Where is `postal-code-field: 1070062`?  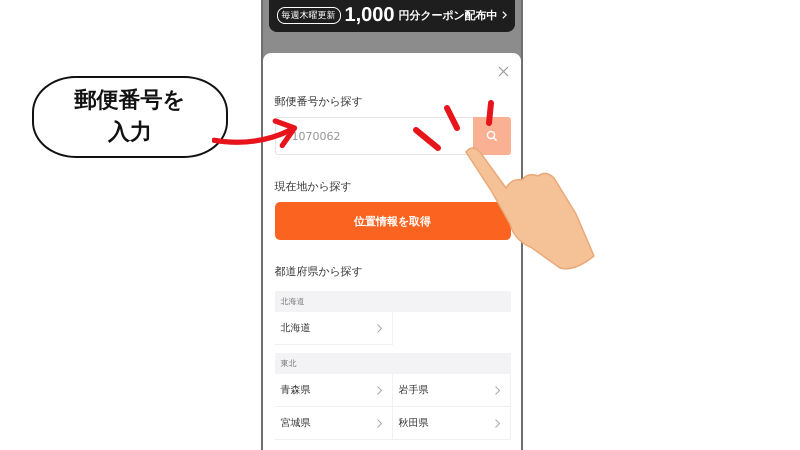 postal-code-field: 1070062 is located at coordinates (373, 136).